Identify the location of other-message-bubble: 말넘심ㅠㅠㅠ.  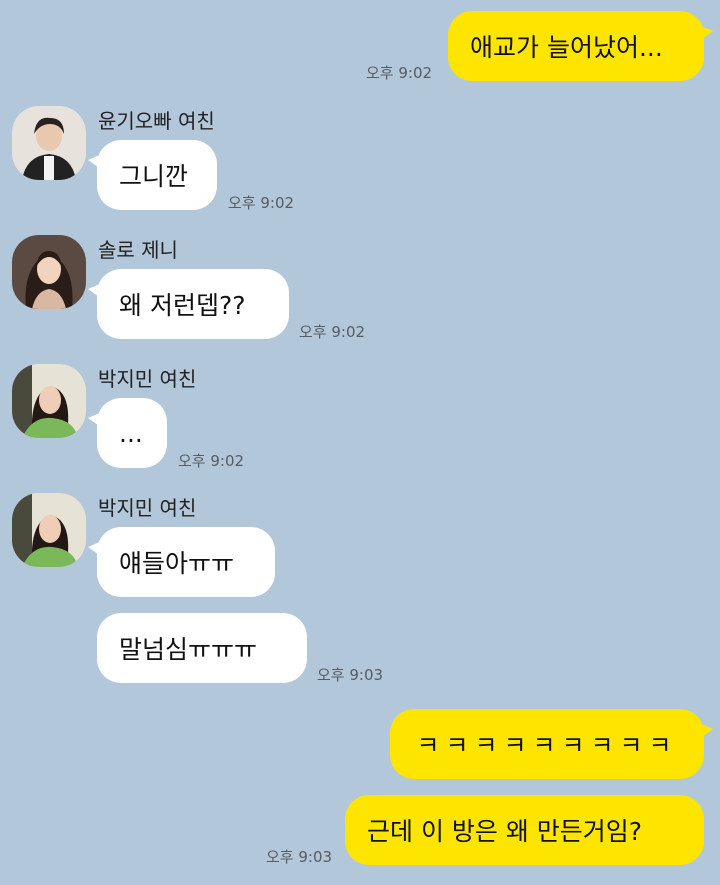
(202, 648).